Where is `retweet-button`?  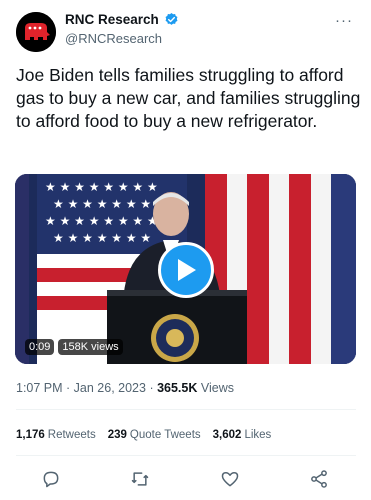
retweet-button is located at coordinates (140, 479).